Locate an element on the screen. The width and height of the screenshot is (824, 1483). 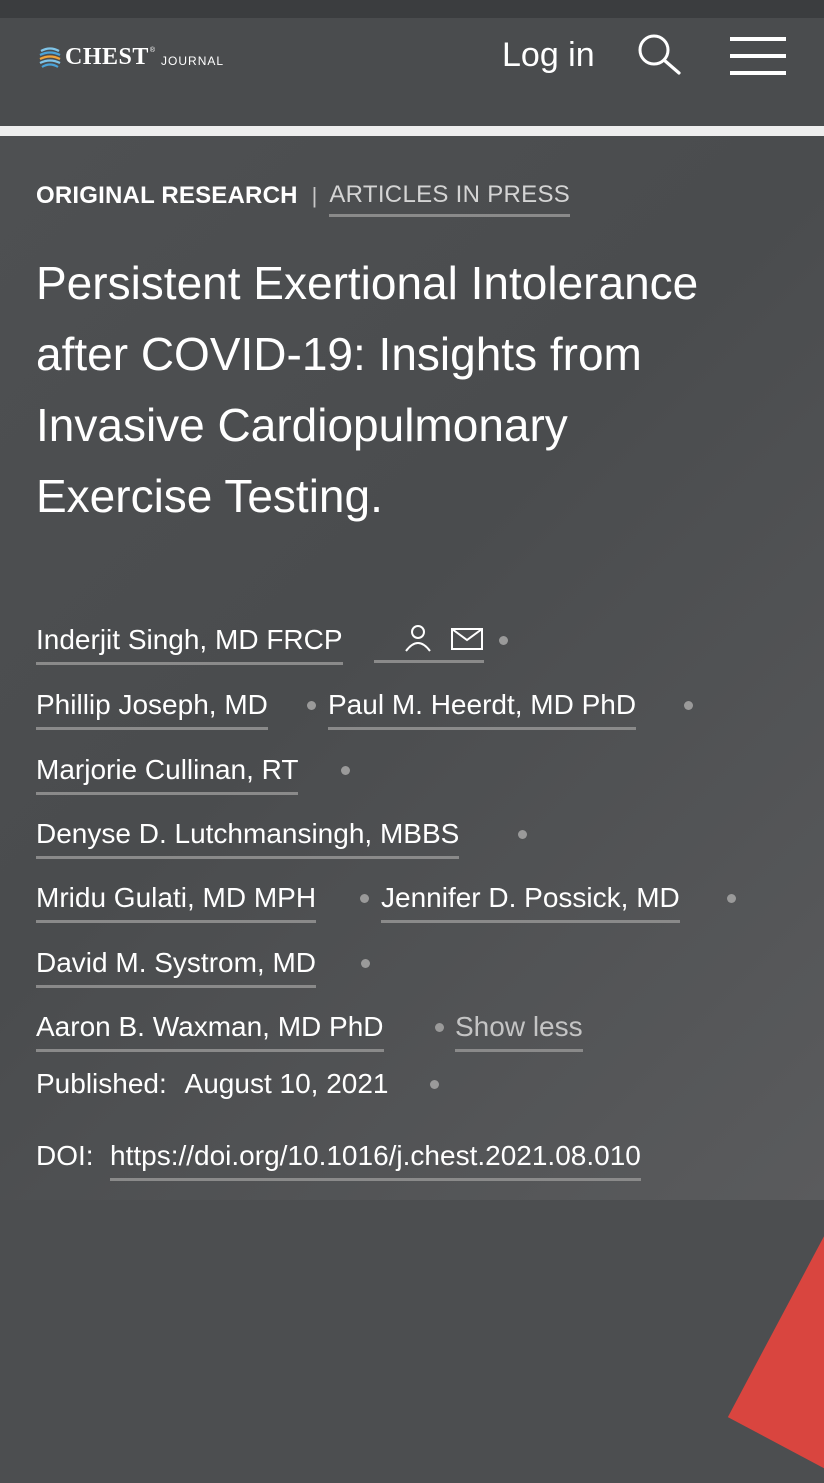
logo-trademark: ® is located at coordinates (152, 50).